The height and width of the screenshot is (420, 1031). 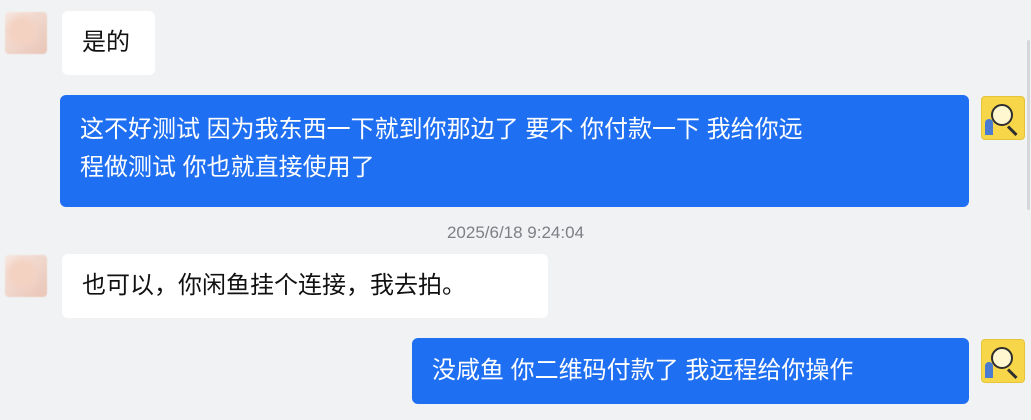 I want to click on message-bubble-incoming: 是的, so click(x=108, y=43).